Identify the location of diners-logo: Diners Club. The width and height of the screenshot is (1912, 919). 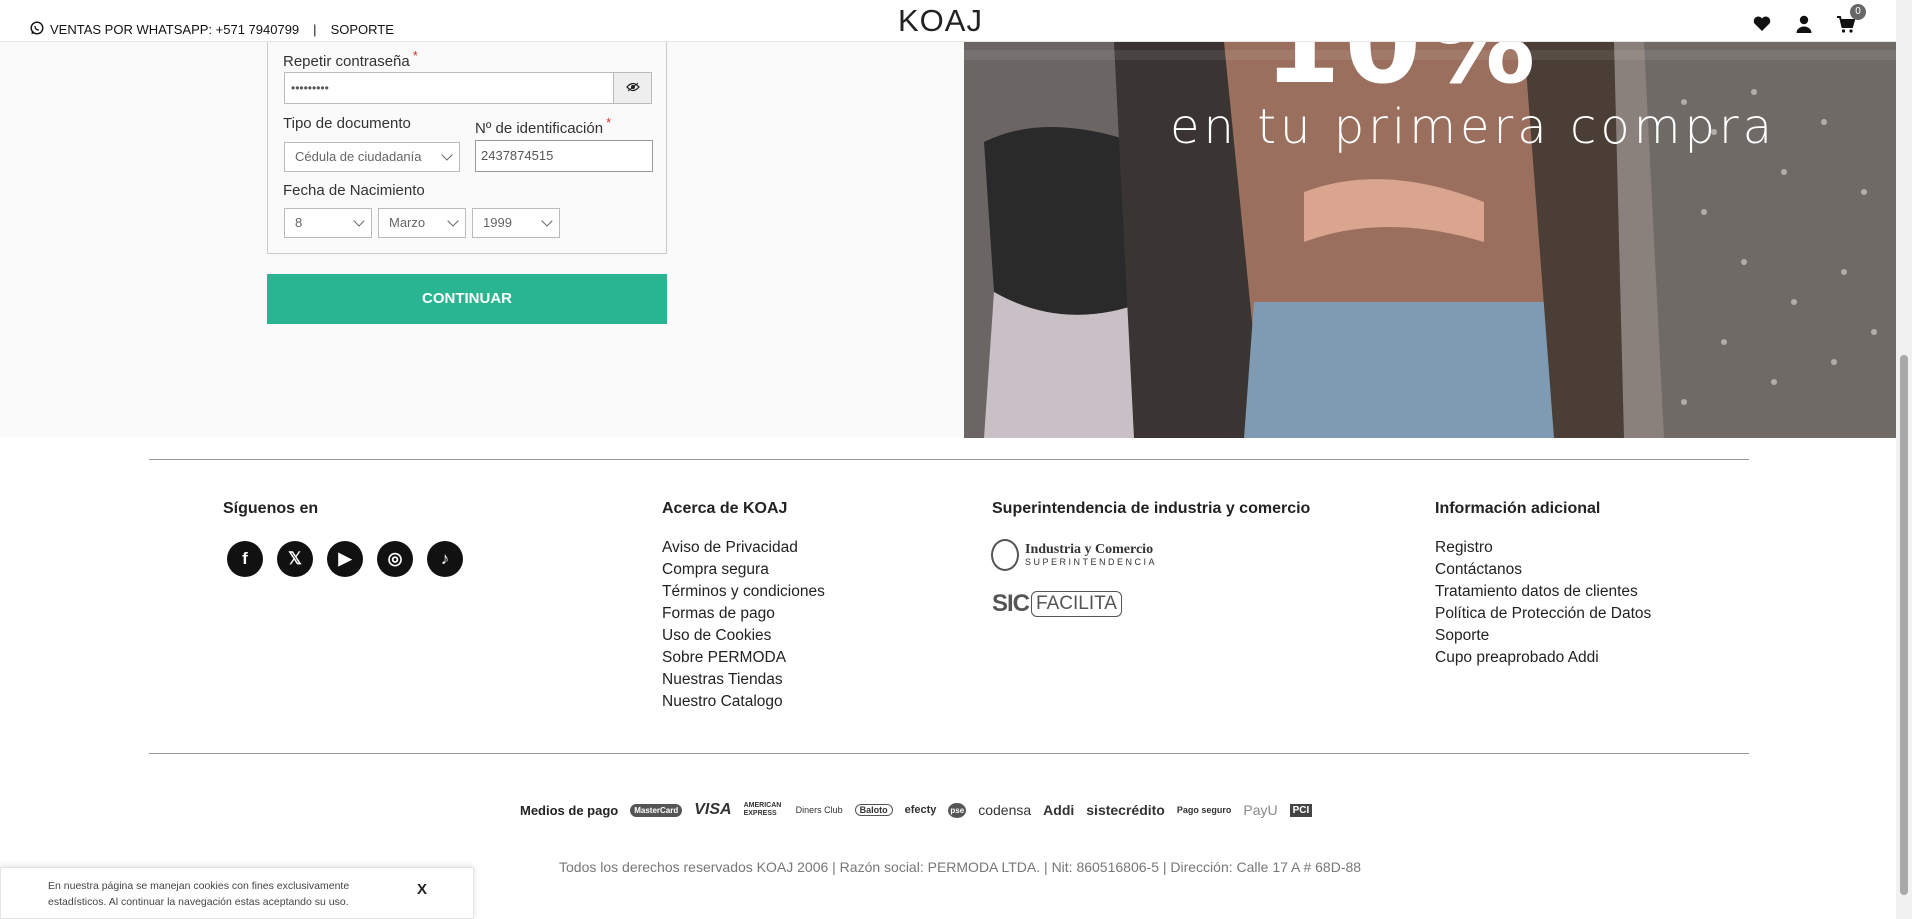
(819, 810).